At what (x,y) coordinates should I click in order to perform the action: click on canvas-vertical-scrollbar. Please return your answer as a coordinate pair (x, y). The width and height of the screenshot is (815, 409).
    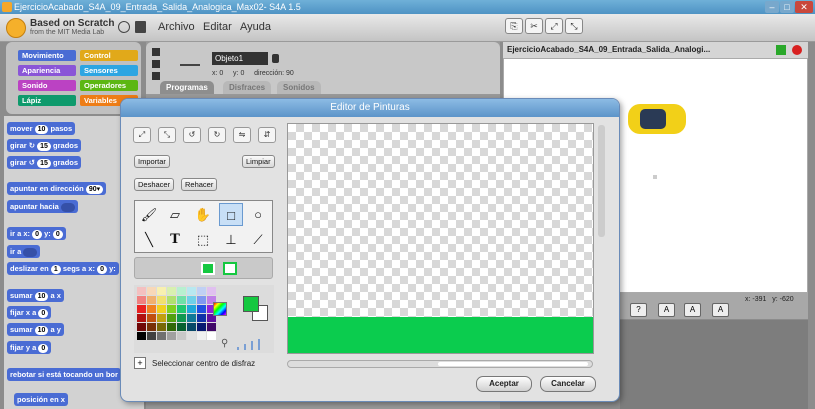
    Looking at the image, I should click on (601, 181).